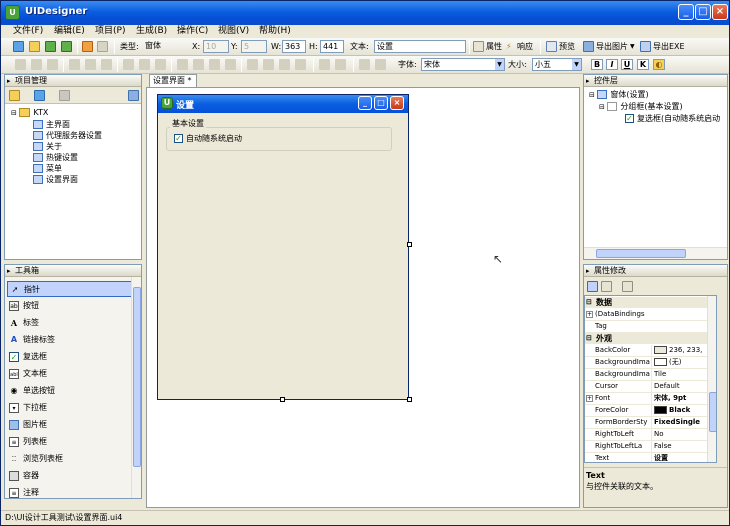  Describe the element at coordinates (525, 46) in the screenshot. I see `respond-button: 响应` at that location.